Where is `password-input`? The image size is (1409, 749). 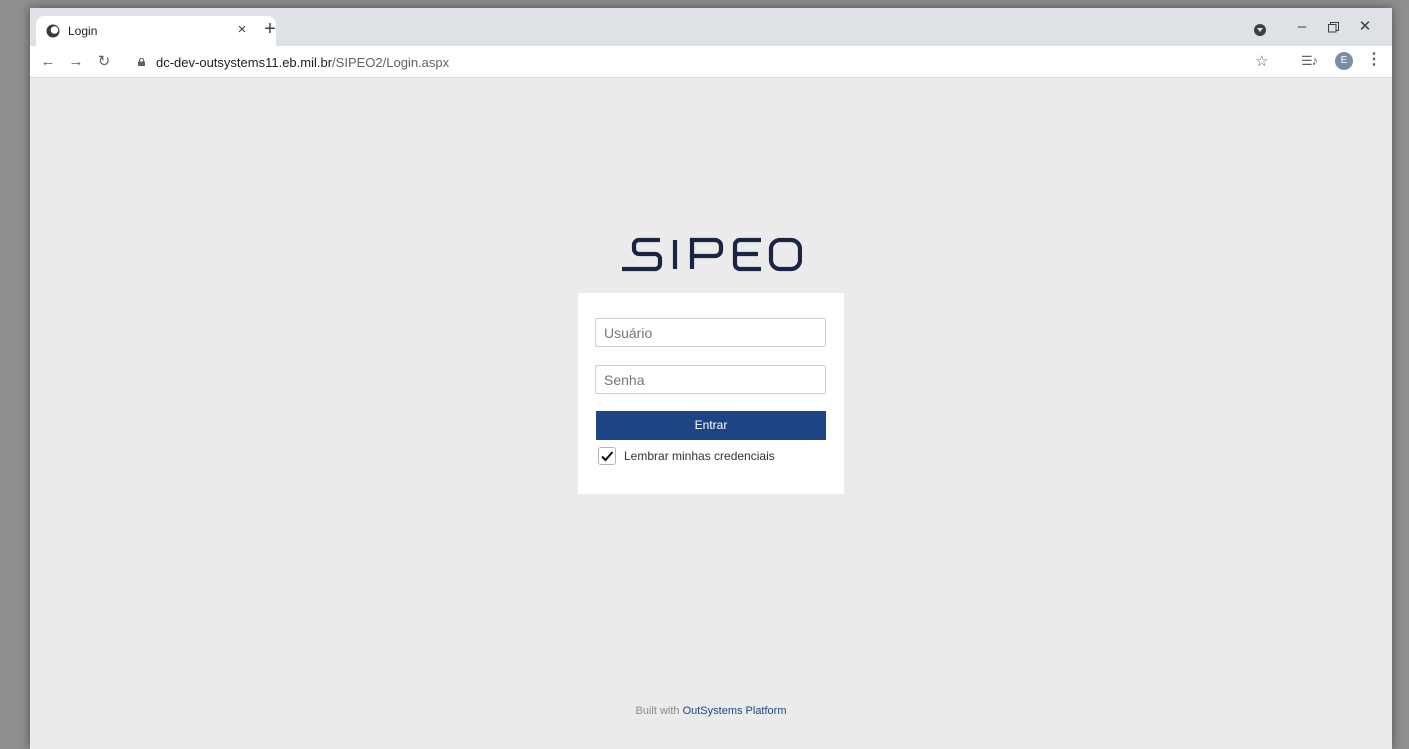 password-input is located at coordinates (710, 379).